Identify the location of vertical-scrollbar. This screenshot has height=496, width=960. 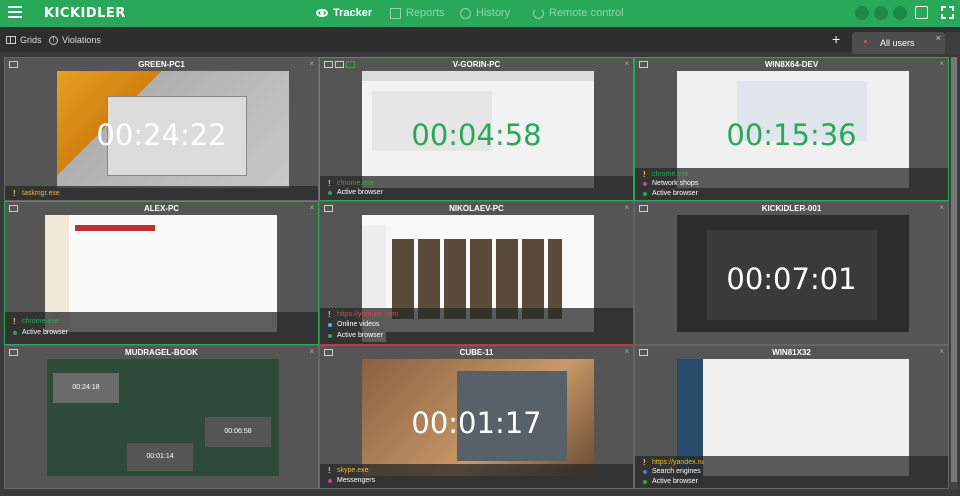
(954, 273).